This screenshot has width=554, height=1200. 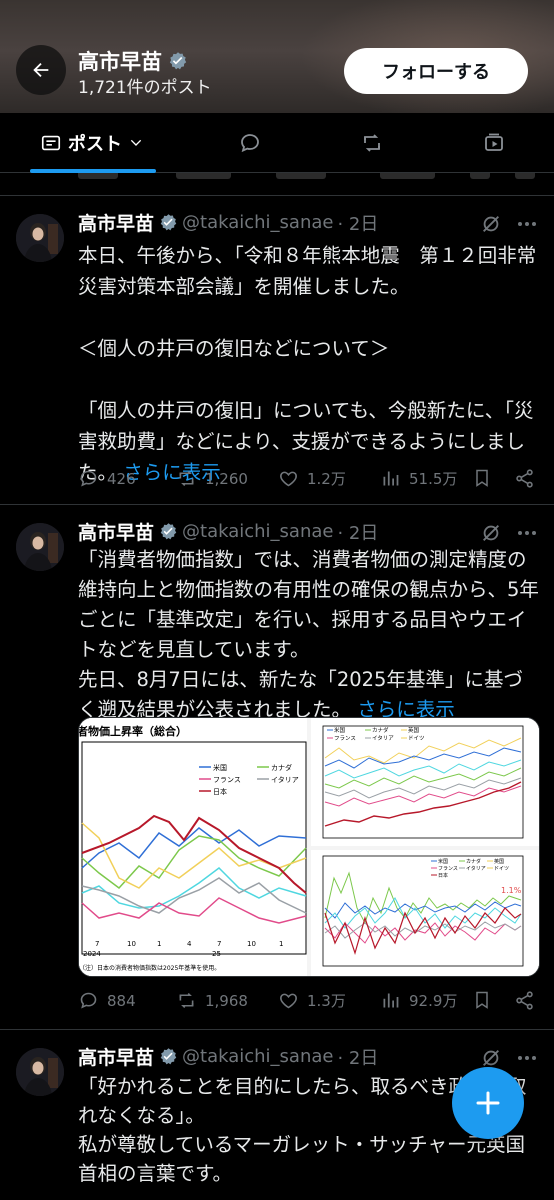 What do you see at coordinates (216, 954) in the screenshot?
I see `year-label: 25` at bounding box center [216, 954].